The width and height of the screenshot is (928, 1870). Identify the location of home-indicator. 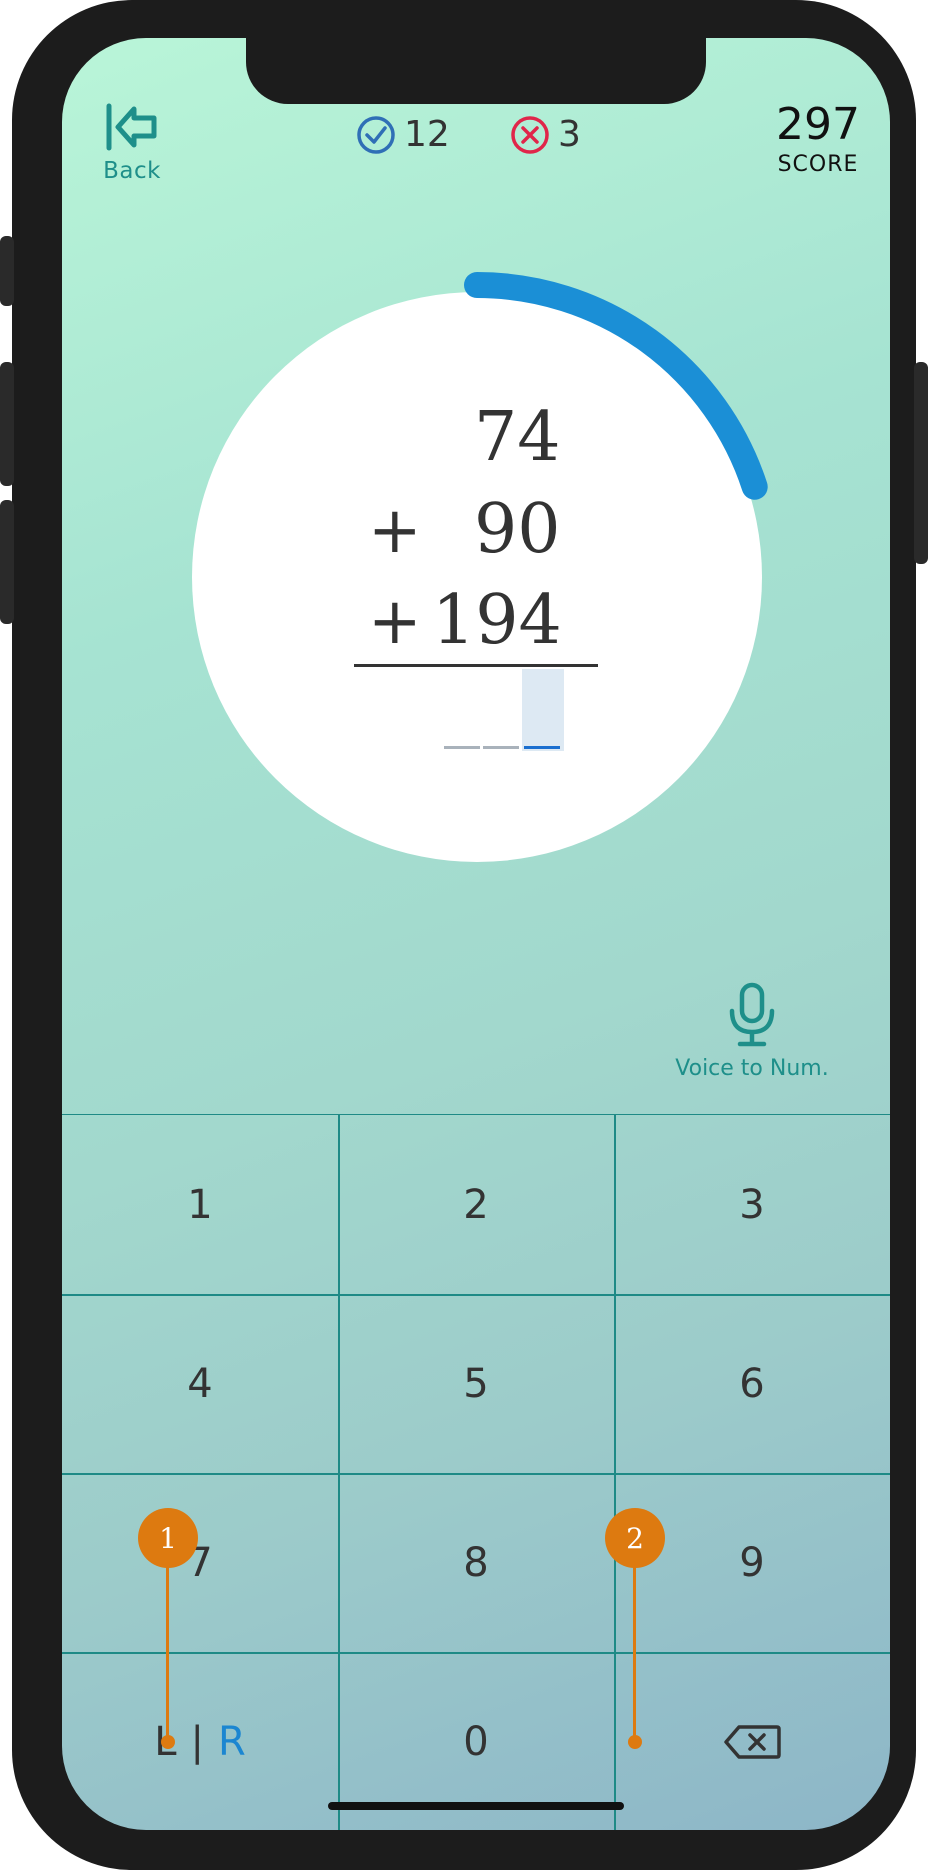
(476, 1806).